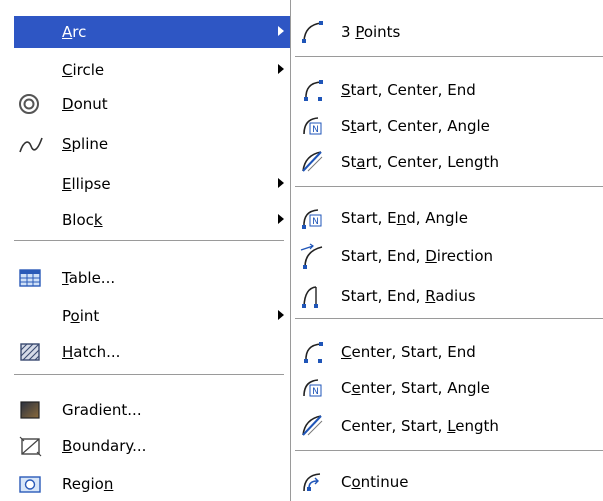 This screenshot has width=603, height=501. Describe the element at coordinates (86, 184) in the screenshot. I see `menu-item-ellipse-label: Ellipse` at that location.